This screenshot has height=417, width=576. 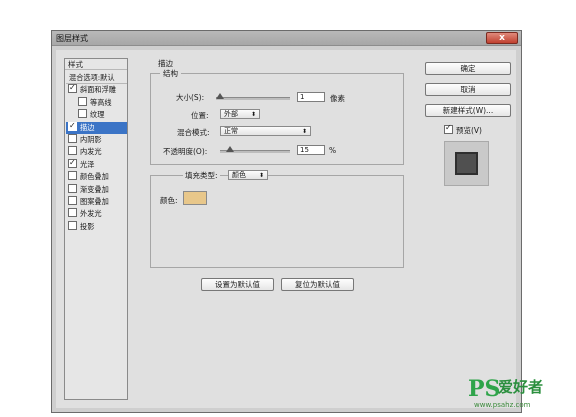 What do you see at coordinates (201, 175) in the screenshot?
I see `fill-type-label: 填充类型:` at bounding box center [201, 175].